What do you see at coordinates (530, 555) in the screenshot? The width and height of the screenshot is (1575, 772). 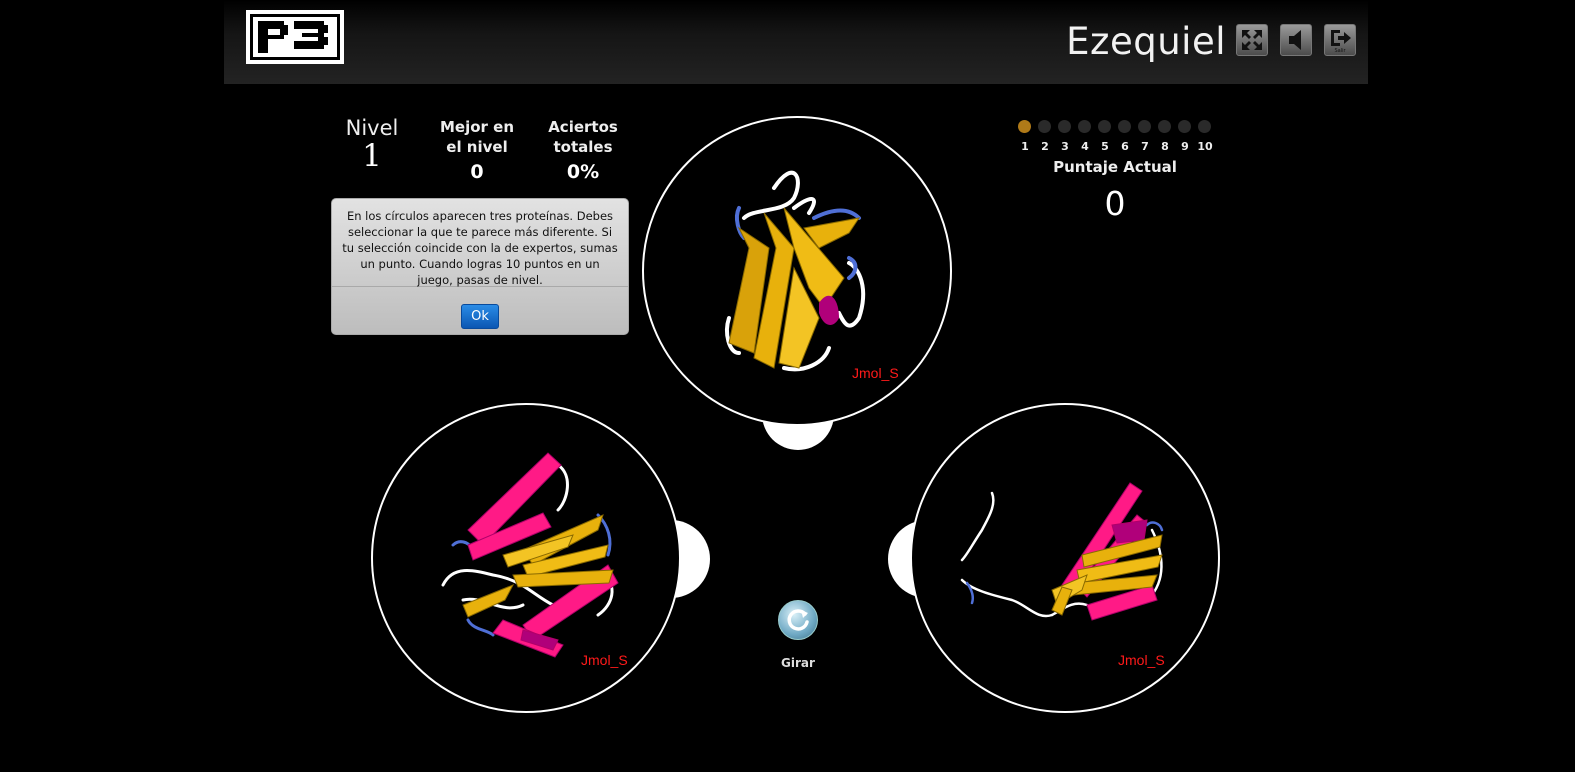 I see `protein-structure-alpha-beta` at bounding box center [530, 555].